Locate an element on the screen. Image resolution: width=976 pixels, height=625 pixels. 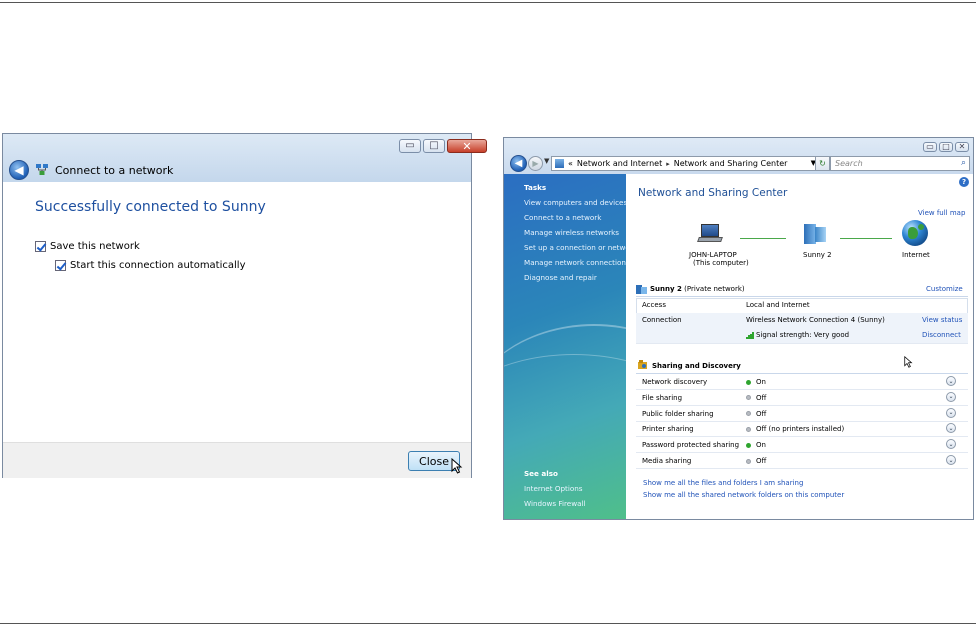
sharing-row-label: Network discovery is located at coordinates (675, 382).